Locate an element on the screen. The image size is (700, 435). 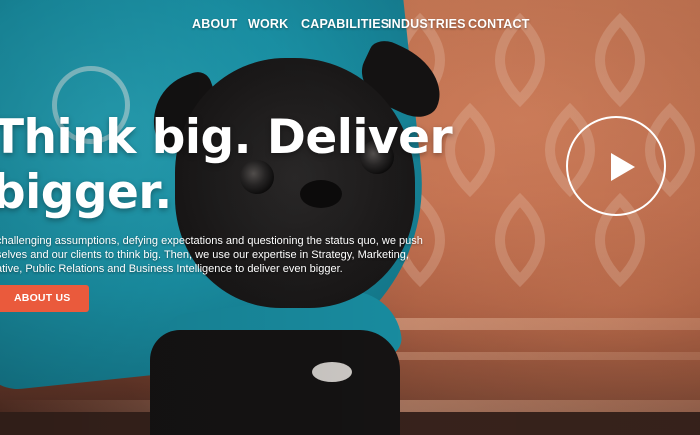
nav-item-industries: INDUSTRIES is located at coordinates (427, 24).